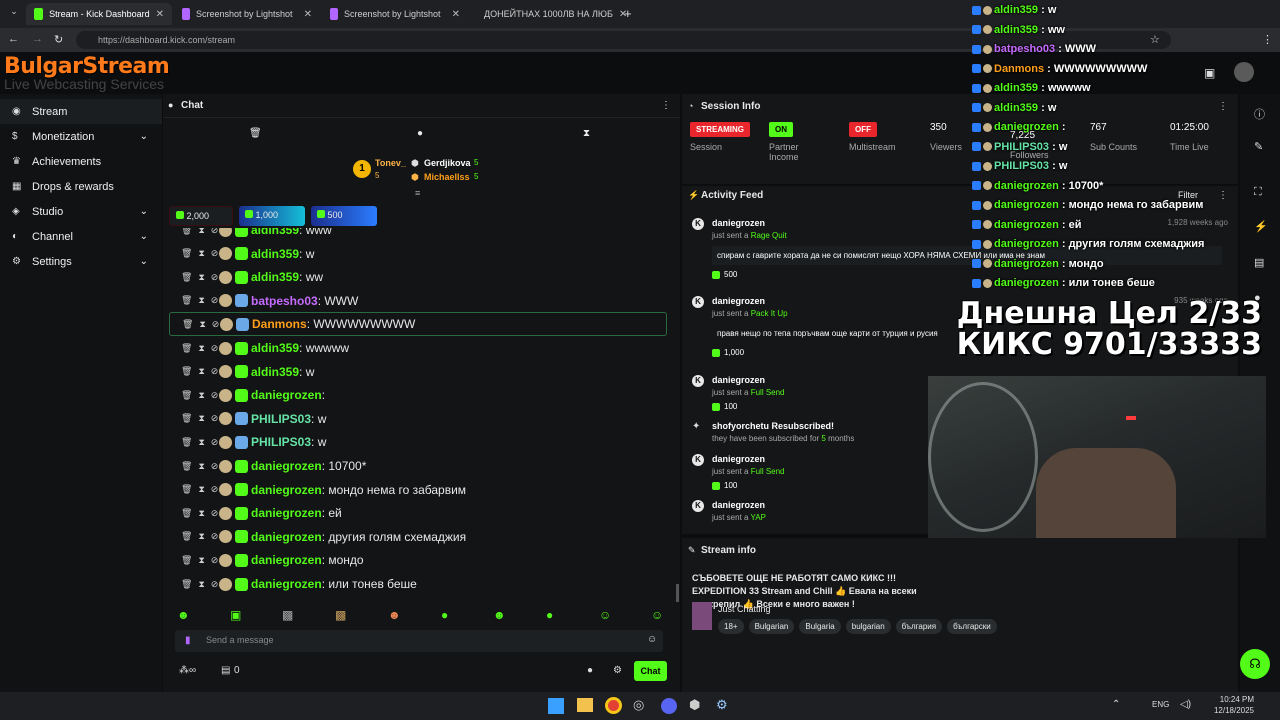  What do you see at coordinates (188, 640) in the screenshot?
I see `mic-icon: ▮` at bounding box center [188, 640].